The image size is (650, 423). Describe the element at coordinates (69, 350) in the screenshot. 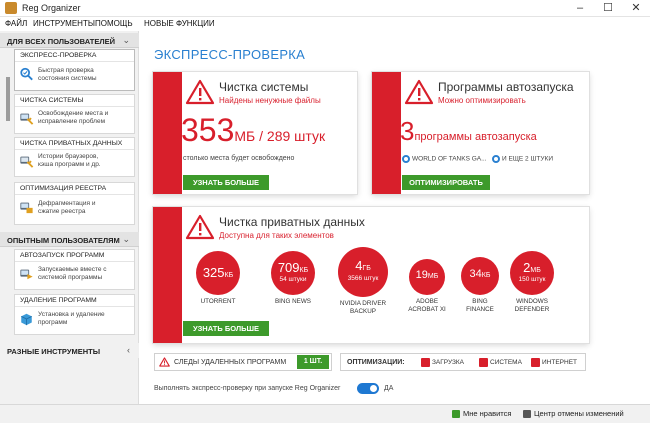

I see `sidebar-group-misc-tools: РАЗНЫЕ ИНСТРУМЕНТЫ ‹` at that location.